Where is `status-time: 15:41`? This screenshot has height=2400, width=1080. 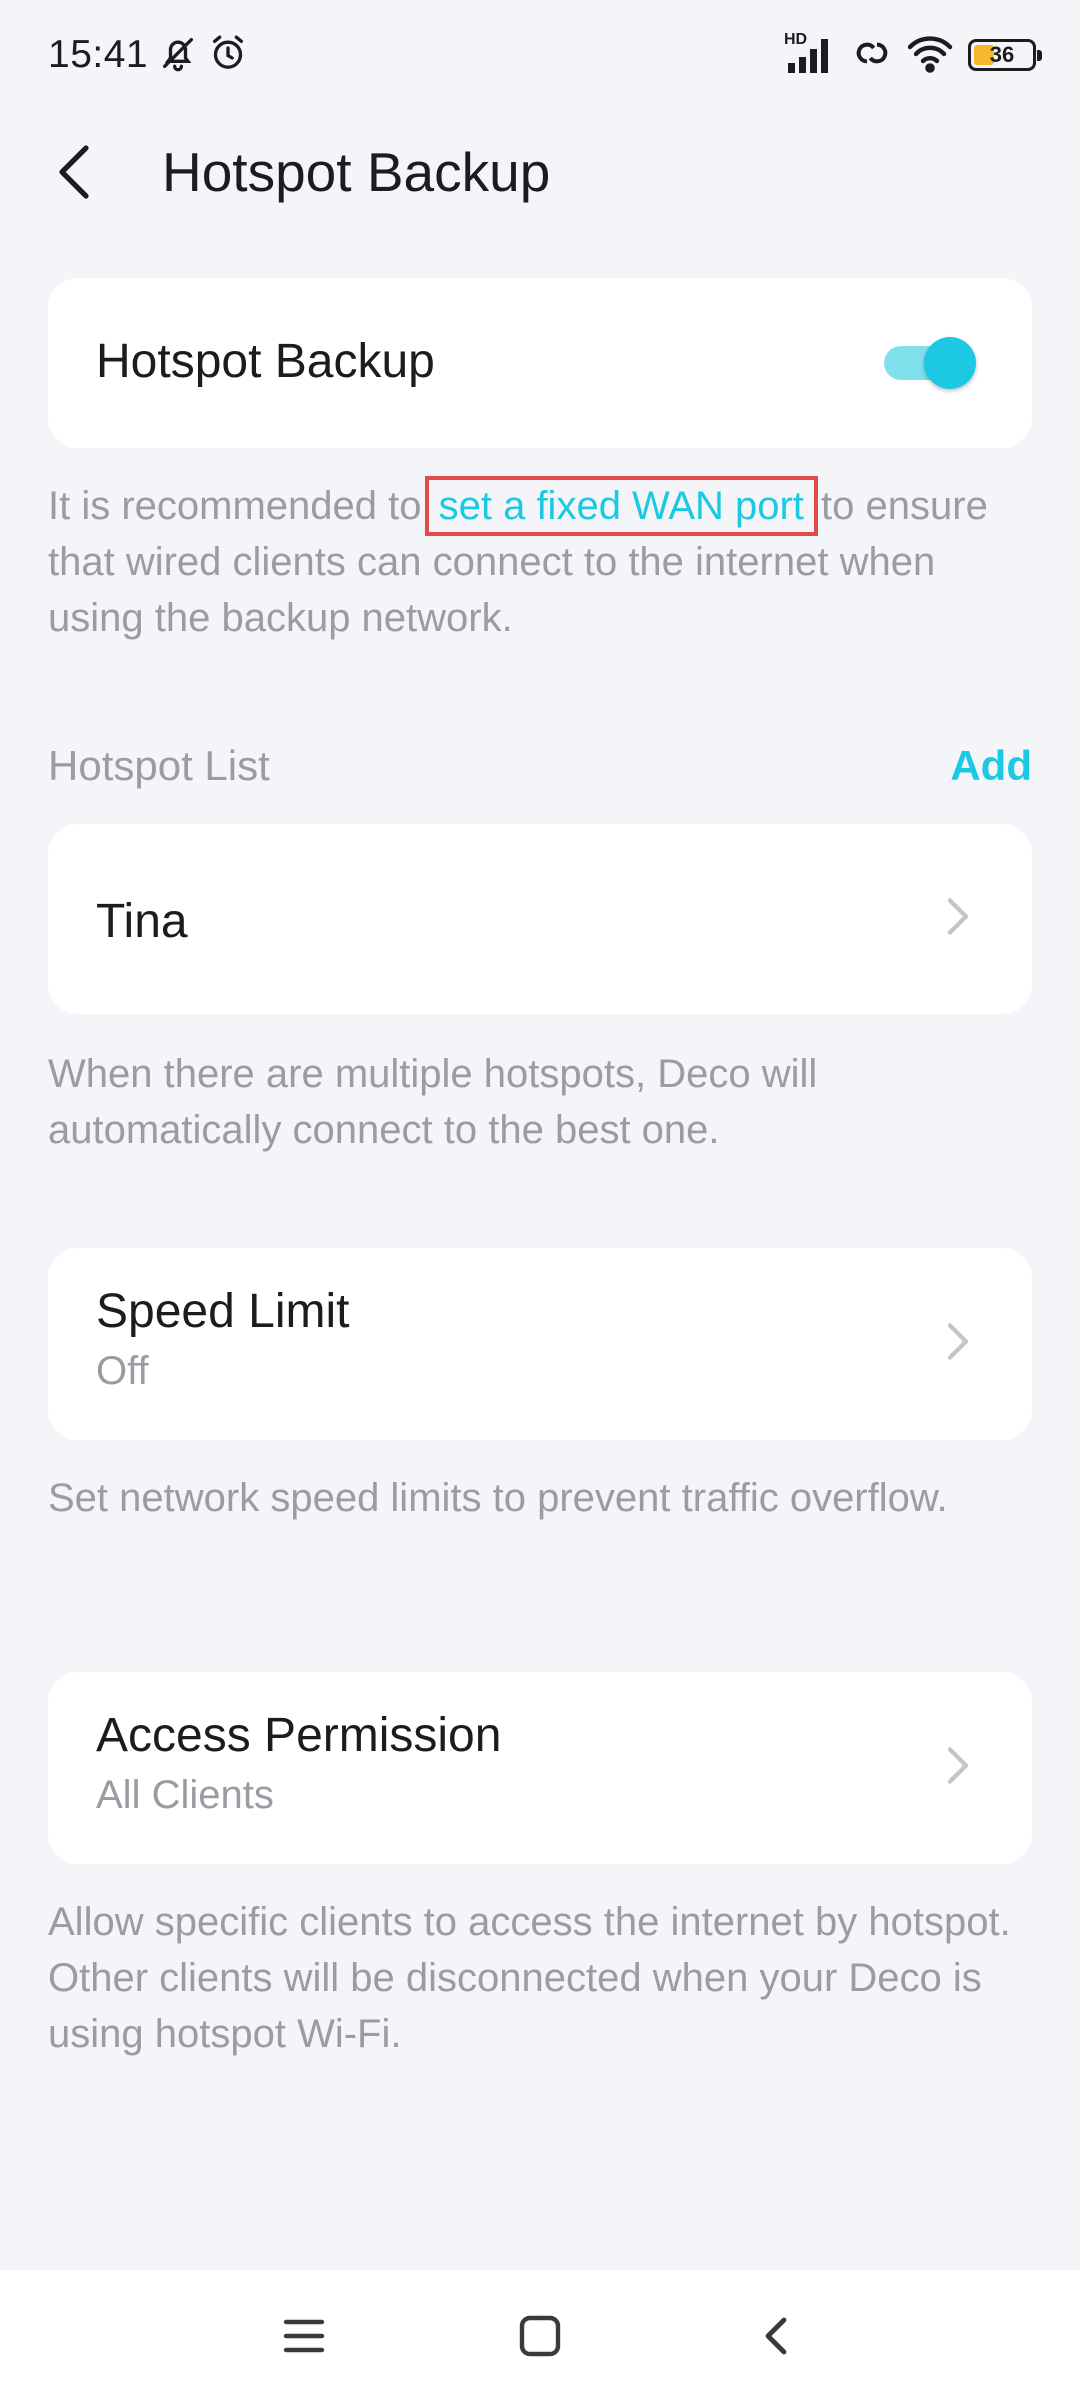
status-time: 15:41 is located at coordinates (98, 54).